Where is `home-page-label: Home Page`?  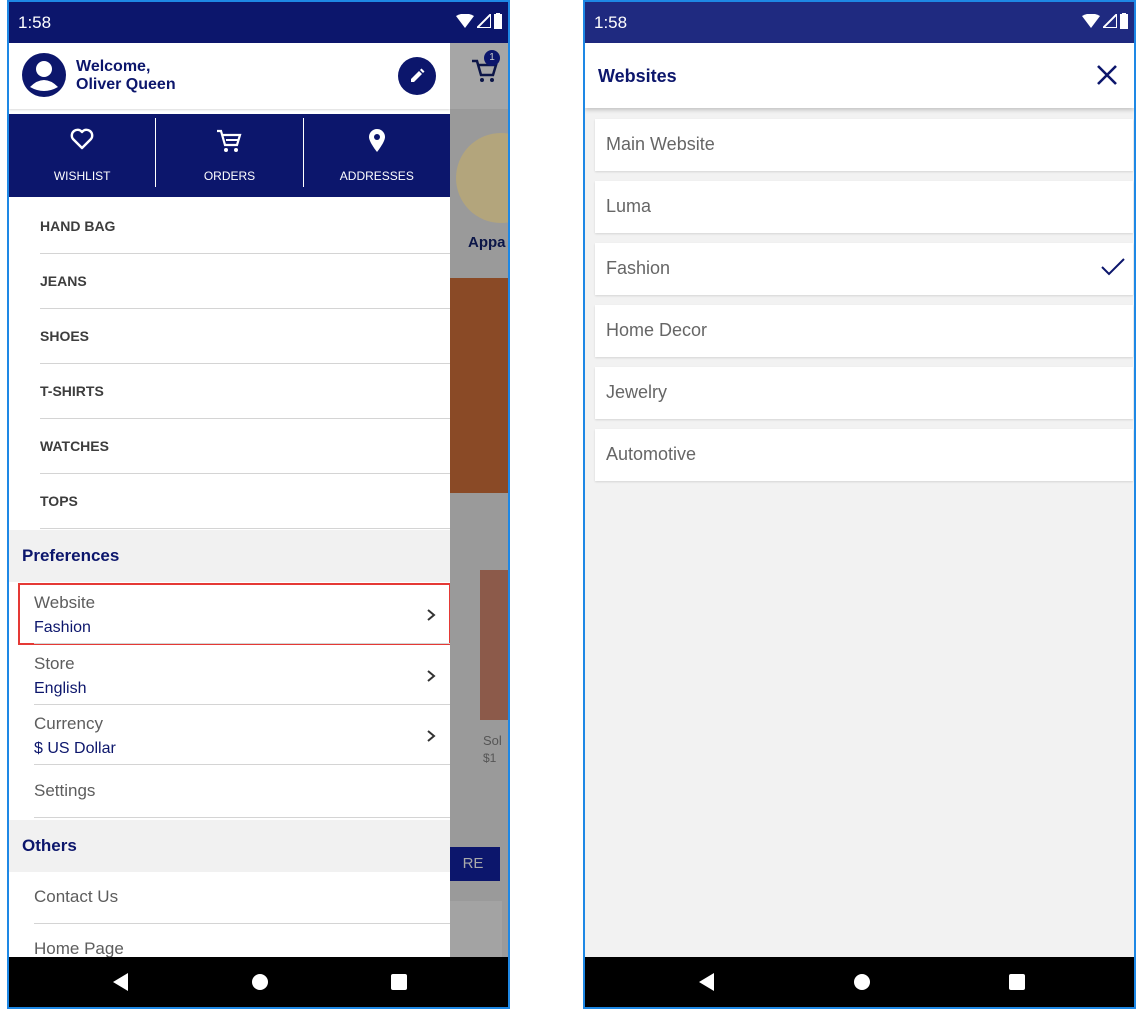 home-page-label: Home Page is located at coordinates (79, 948).